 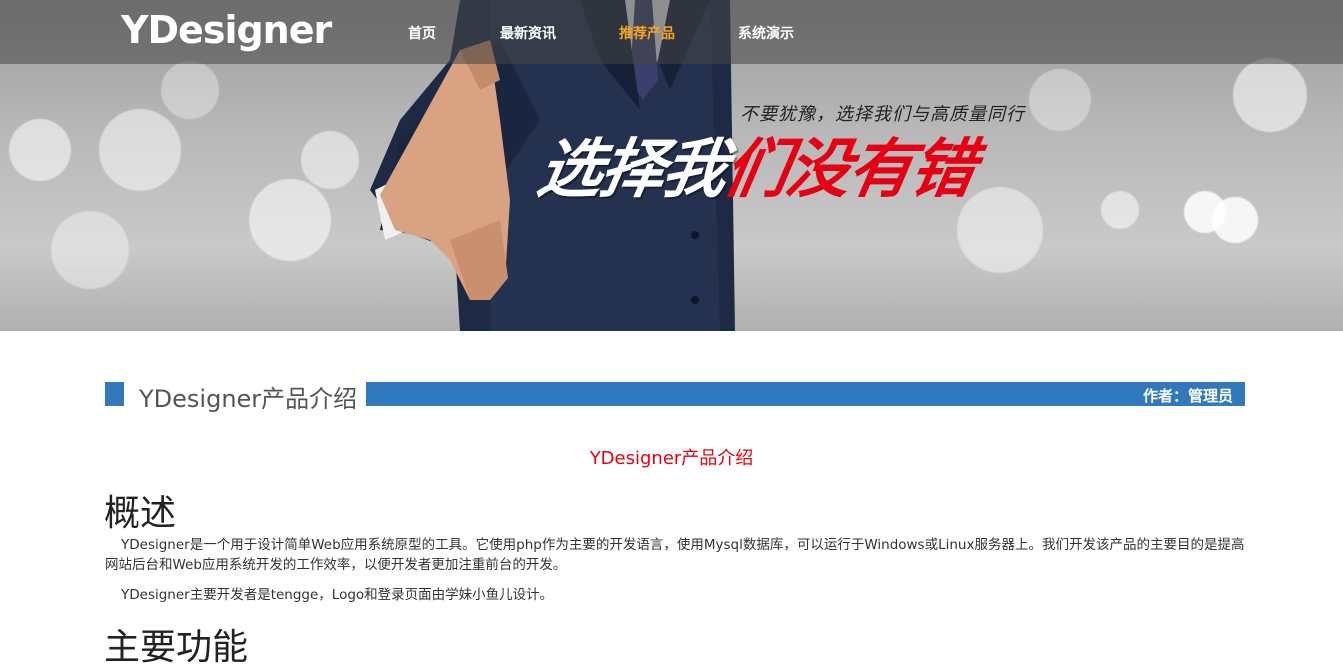 What do you see at coordinates (1187, 396) in the screenshot?
I see `article-author: 作者：管理员` at bounding box center [1187, 396].